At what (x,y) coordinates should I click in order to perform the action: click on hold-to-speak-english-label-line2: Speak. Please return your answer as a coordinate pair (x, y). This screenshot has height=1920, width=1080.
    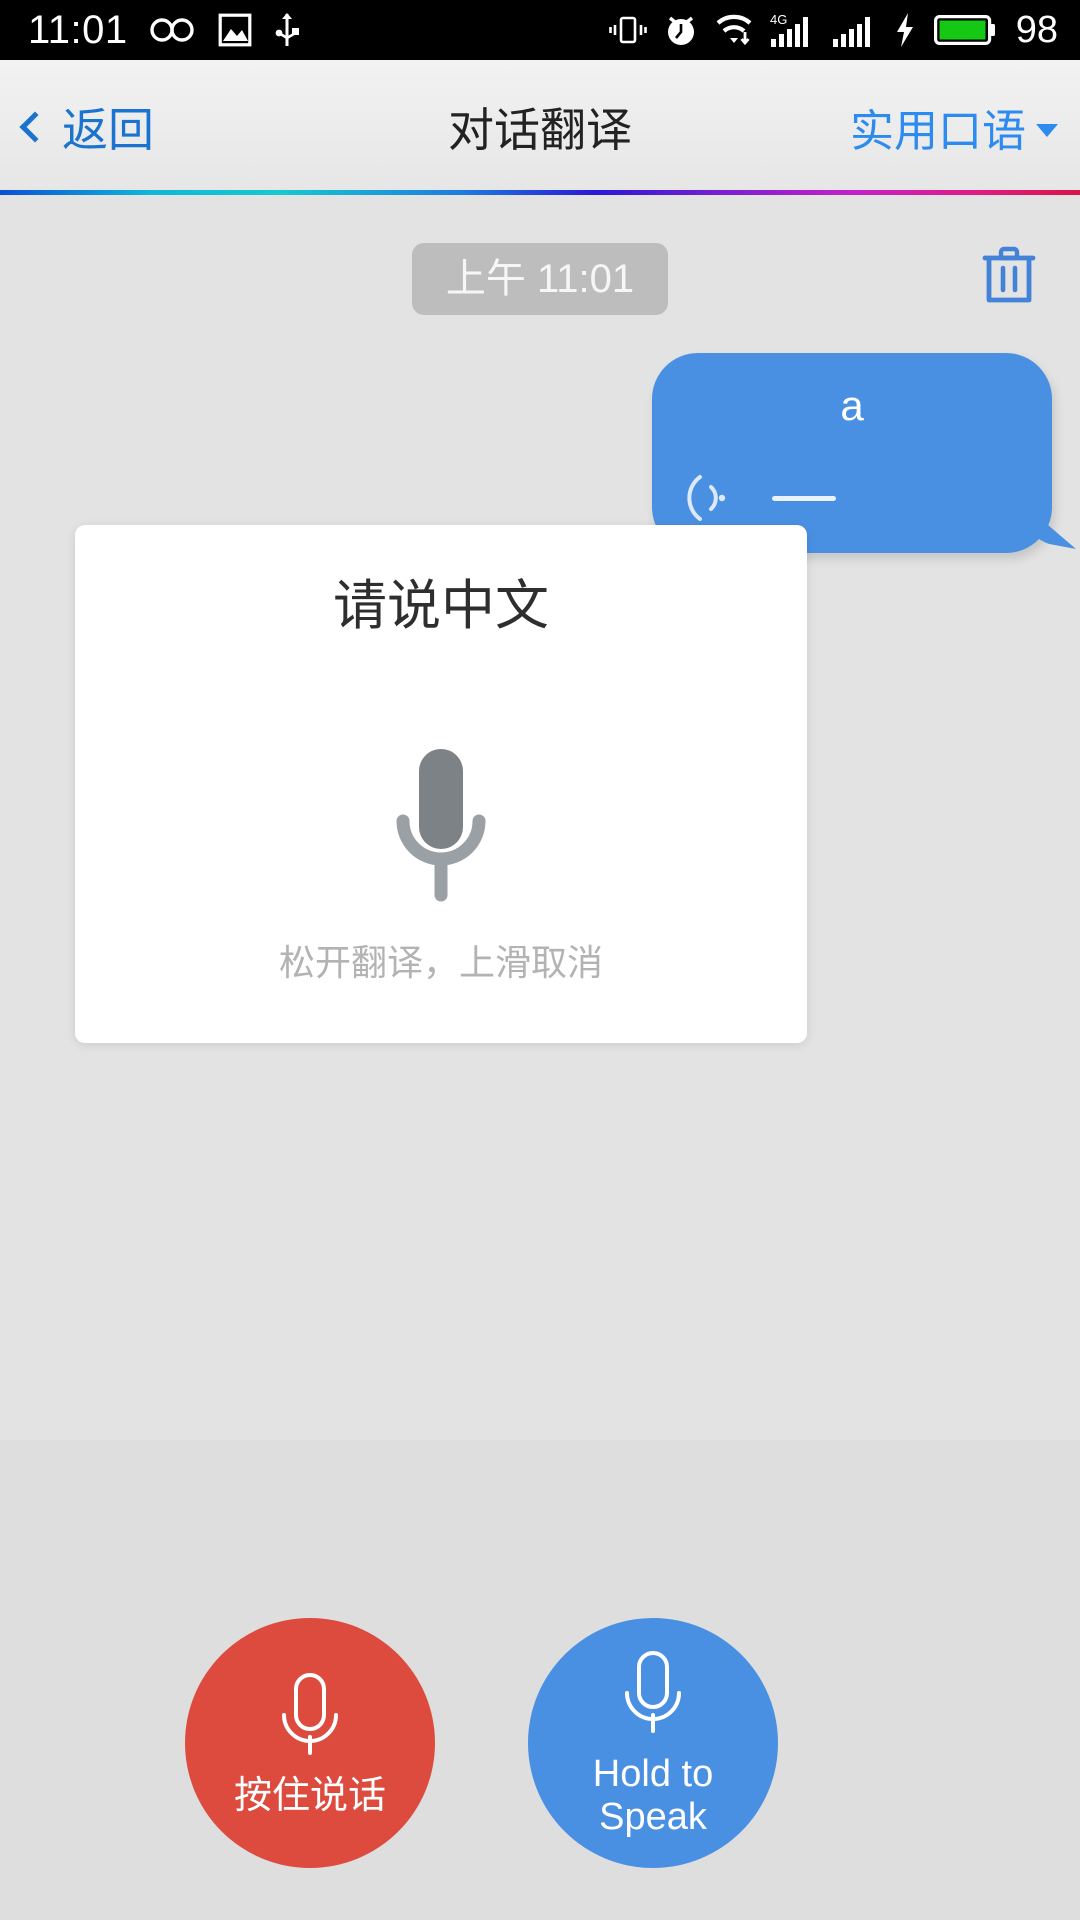
    Looking at the image, I should click on (653, 1817).